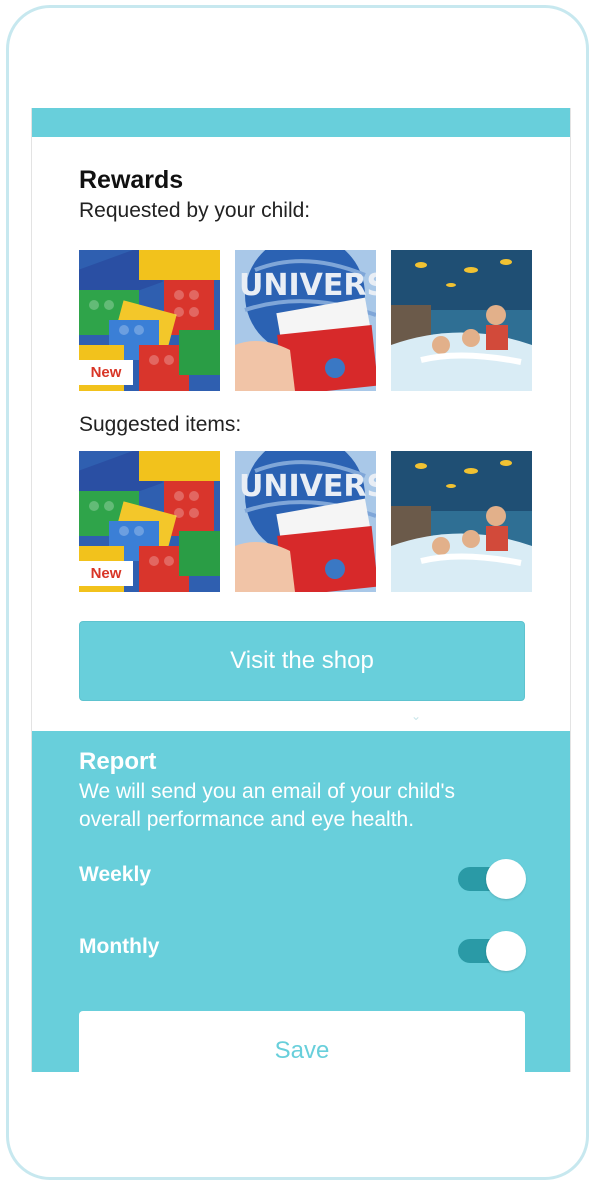 The image size is (601, 1189). Describe the element at coordinates (302, 661) in the screenshot. I see `visit-shop-button: Visit the shop` at that location.